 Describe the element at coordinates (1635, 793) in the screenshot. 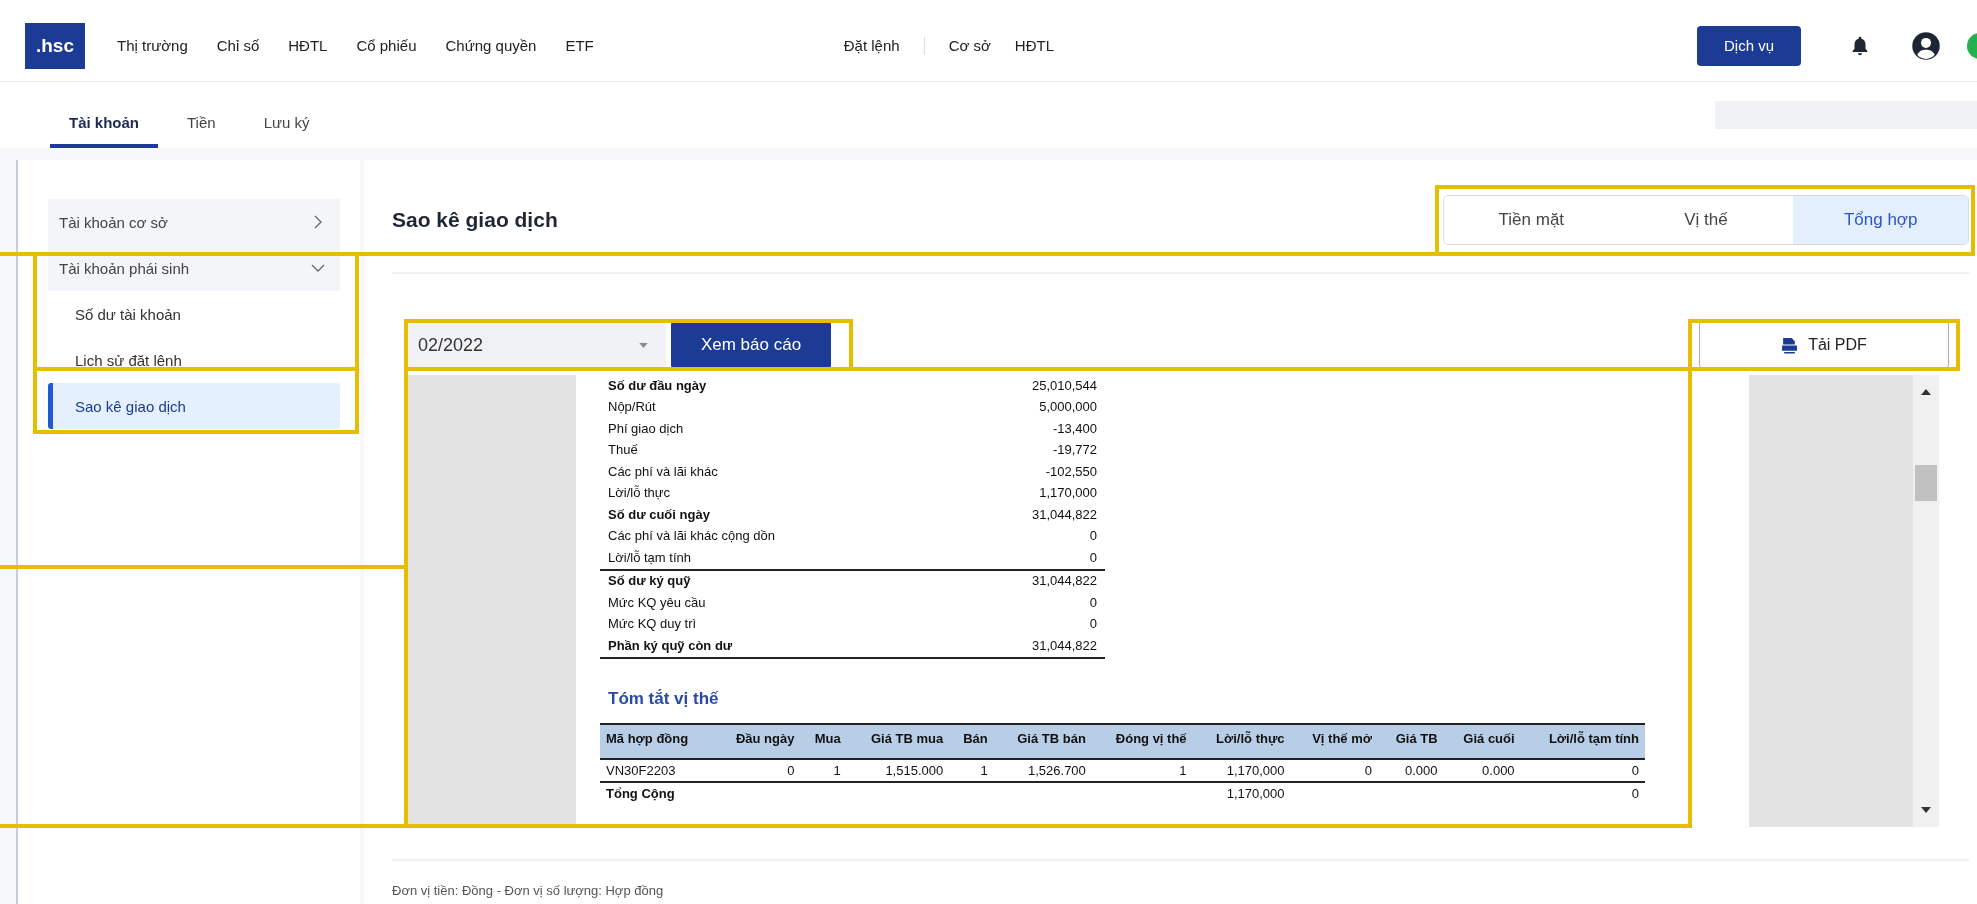

I see `total-cell: 0` at that location.